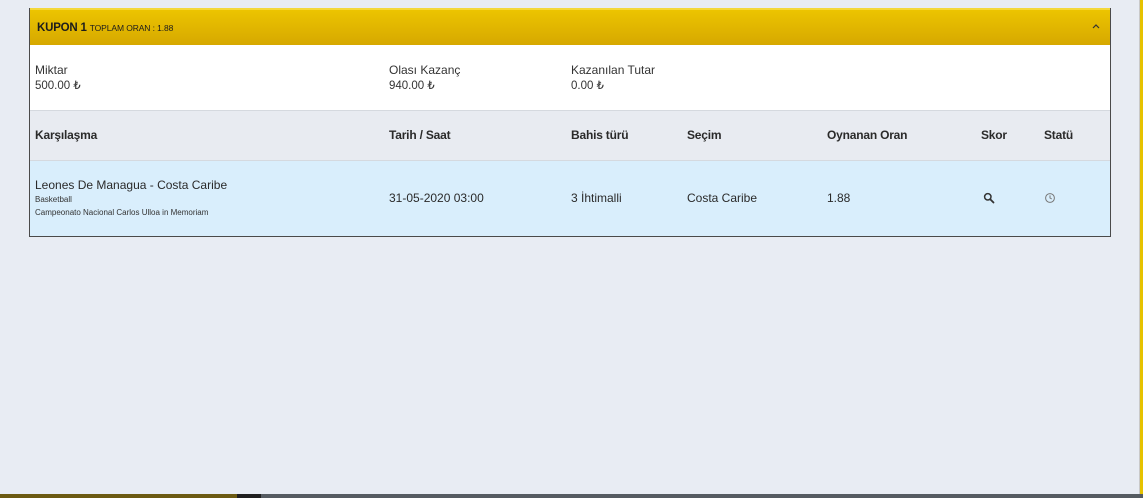 The image size is (1143, 498). What do you see at coordinates (53, 199) in the screenshot?
I see `match-sport: Basketball` at bounding box center [53, 199].